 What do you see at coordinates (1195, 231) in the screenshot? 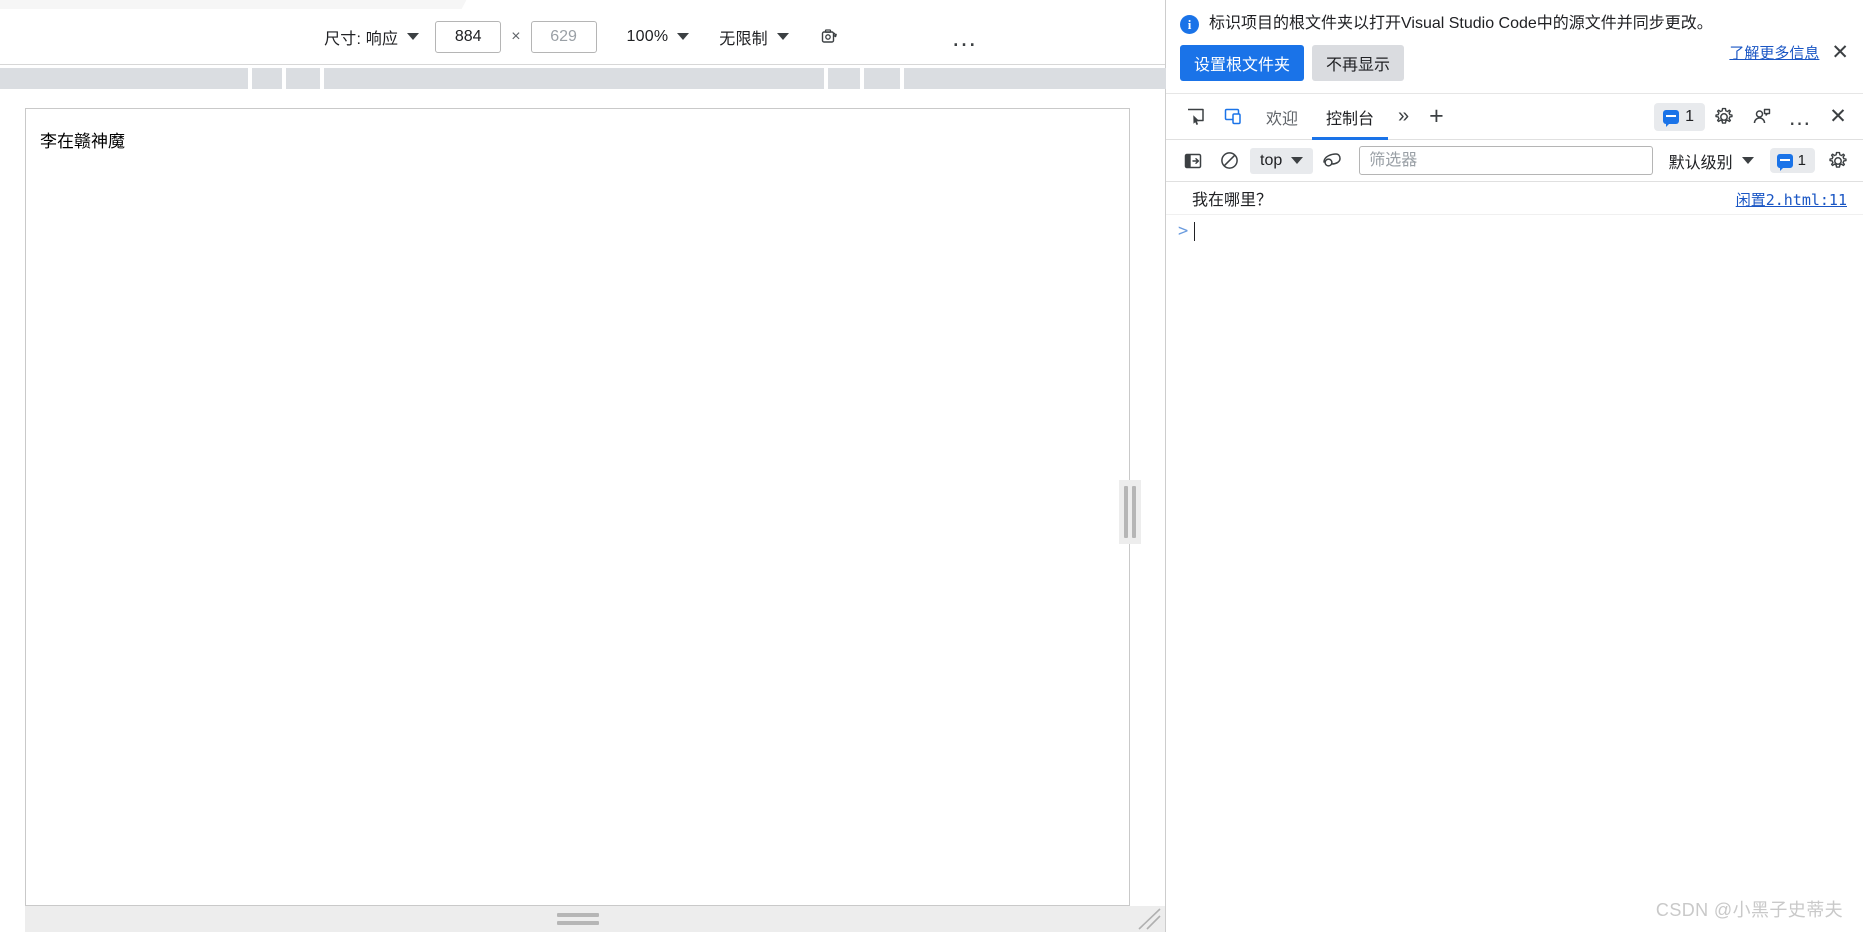
I see `prompt-text-caret` at bounding box center [1195, 231].